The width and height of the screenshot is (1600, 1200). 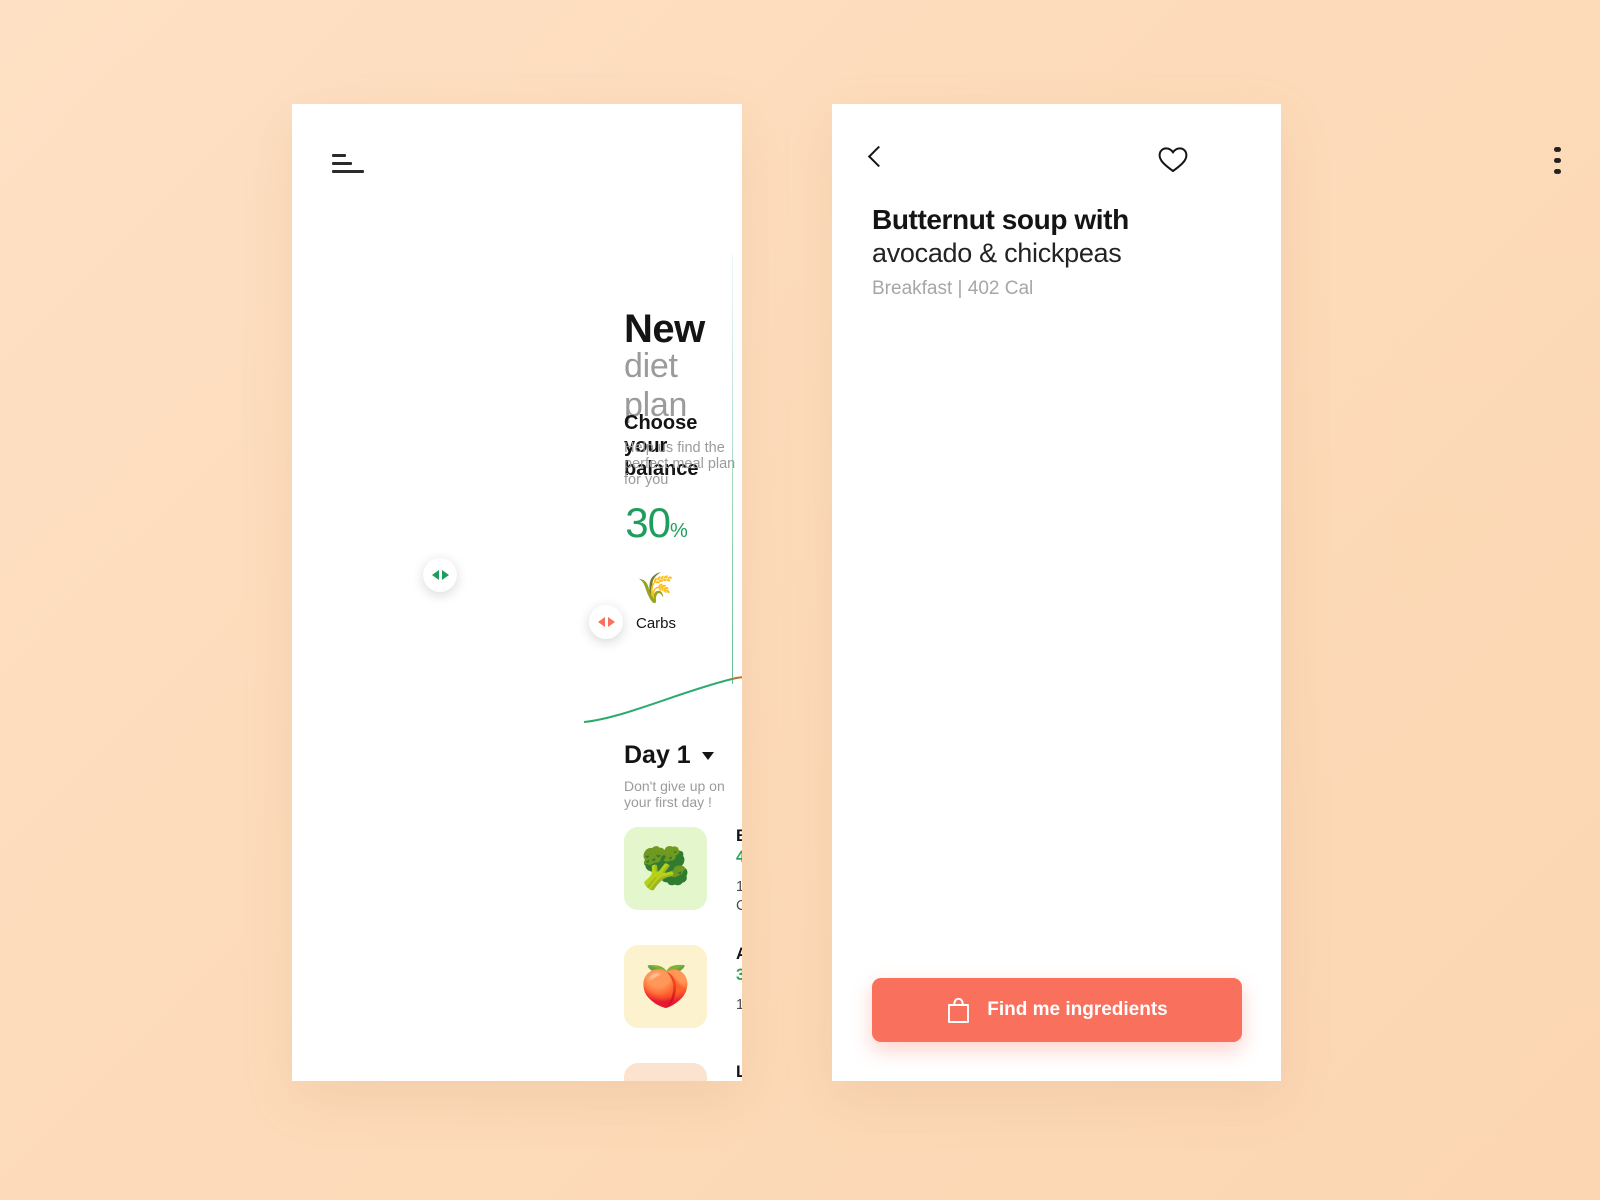 I want to click on recipe-title-line2: avocado & chickpeas, so click(x=997, y=253).